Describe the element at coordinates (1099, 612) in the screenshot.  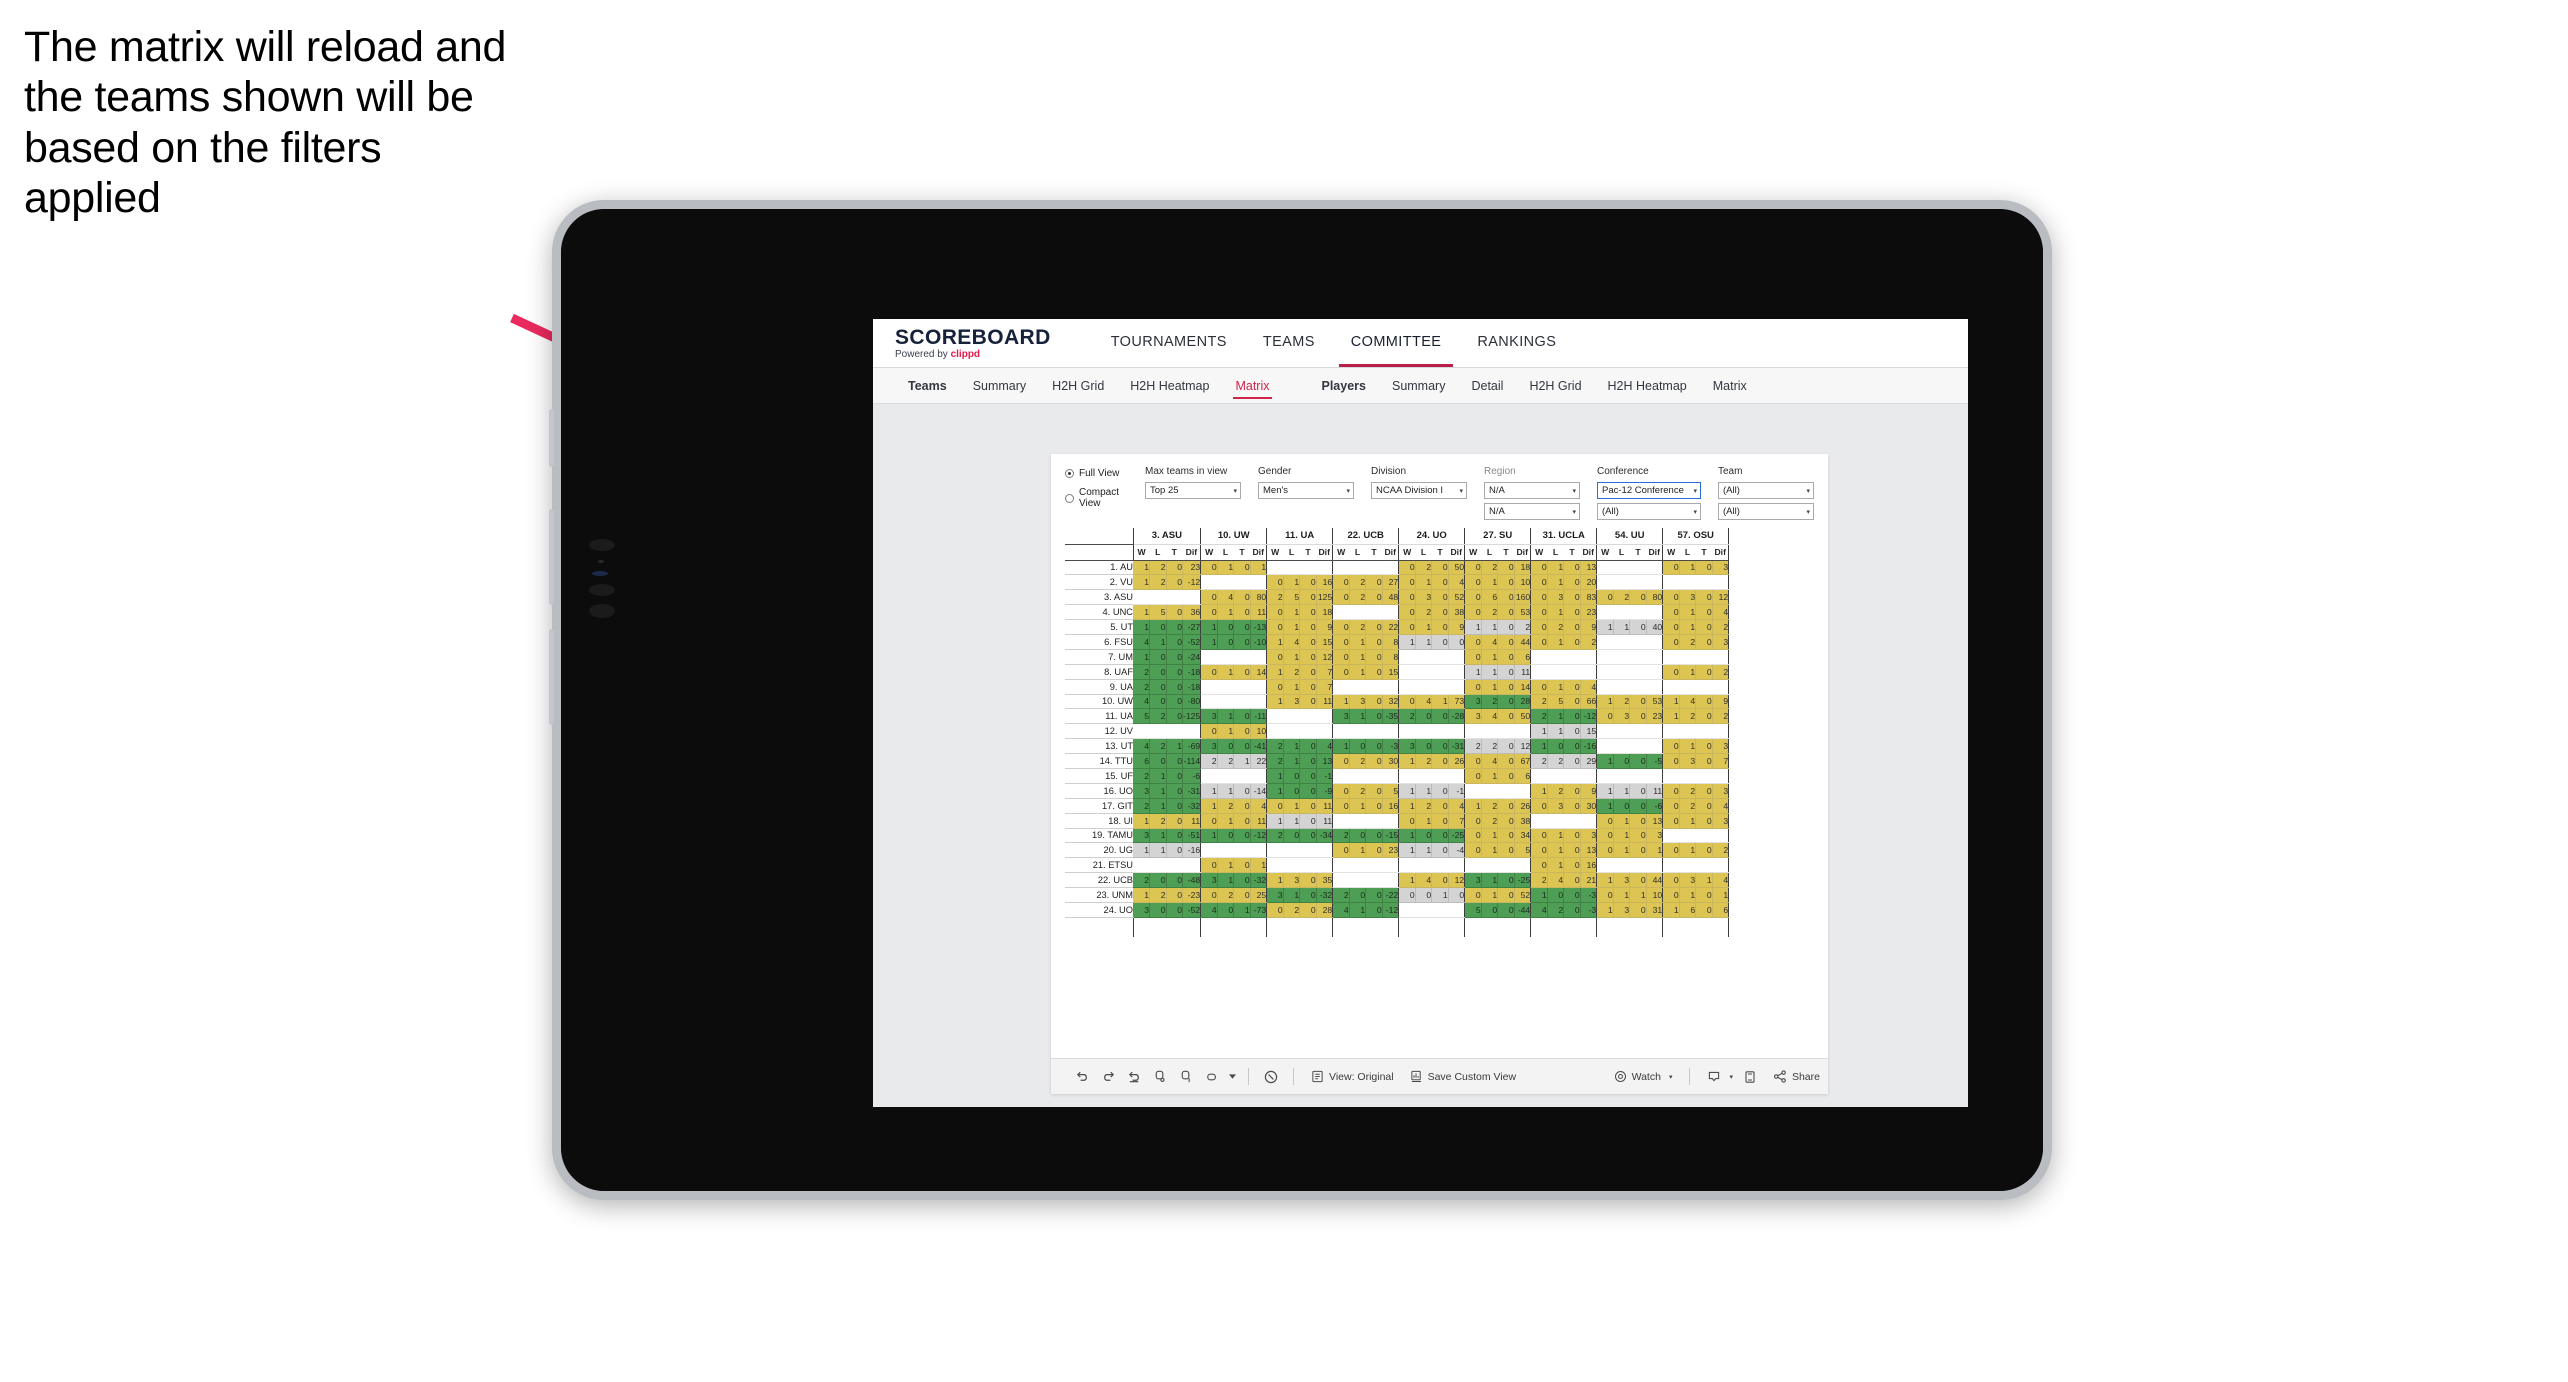
I see `matrix-row-label: 4. UNC` at that location.